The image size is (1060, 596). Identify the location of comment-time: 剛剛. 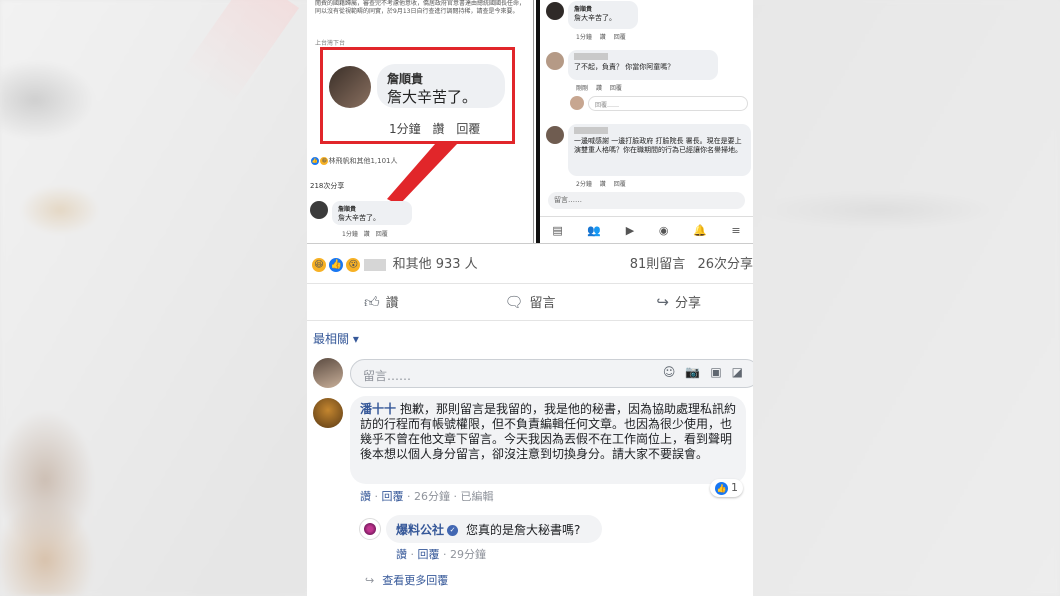
(582, 88).